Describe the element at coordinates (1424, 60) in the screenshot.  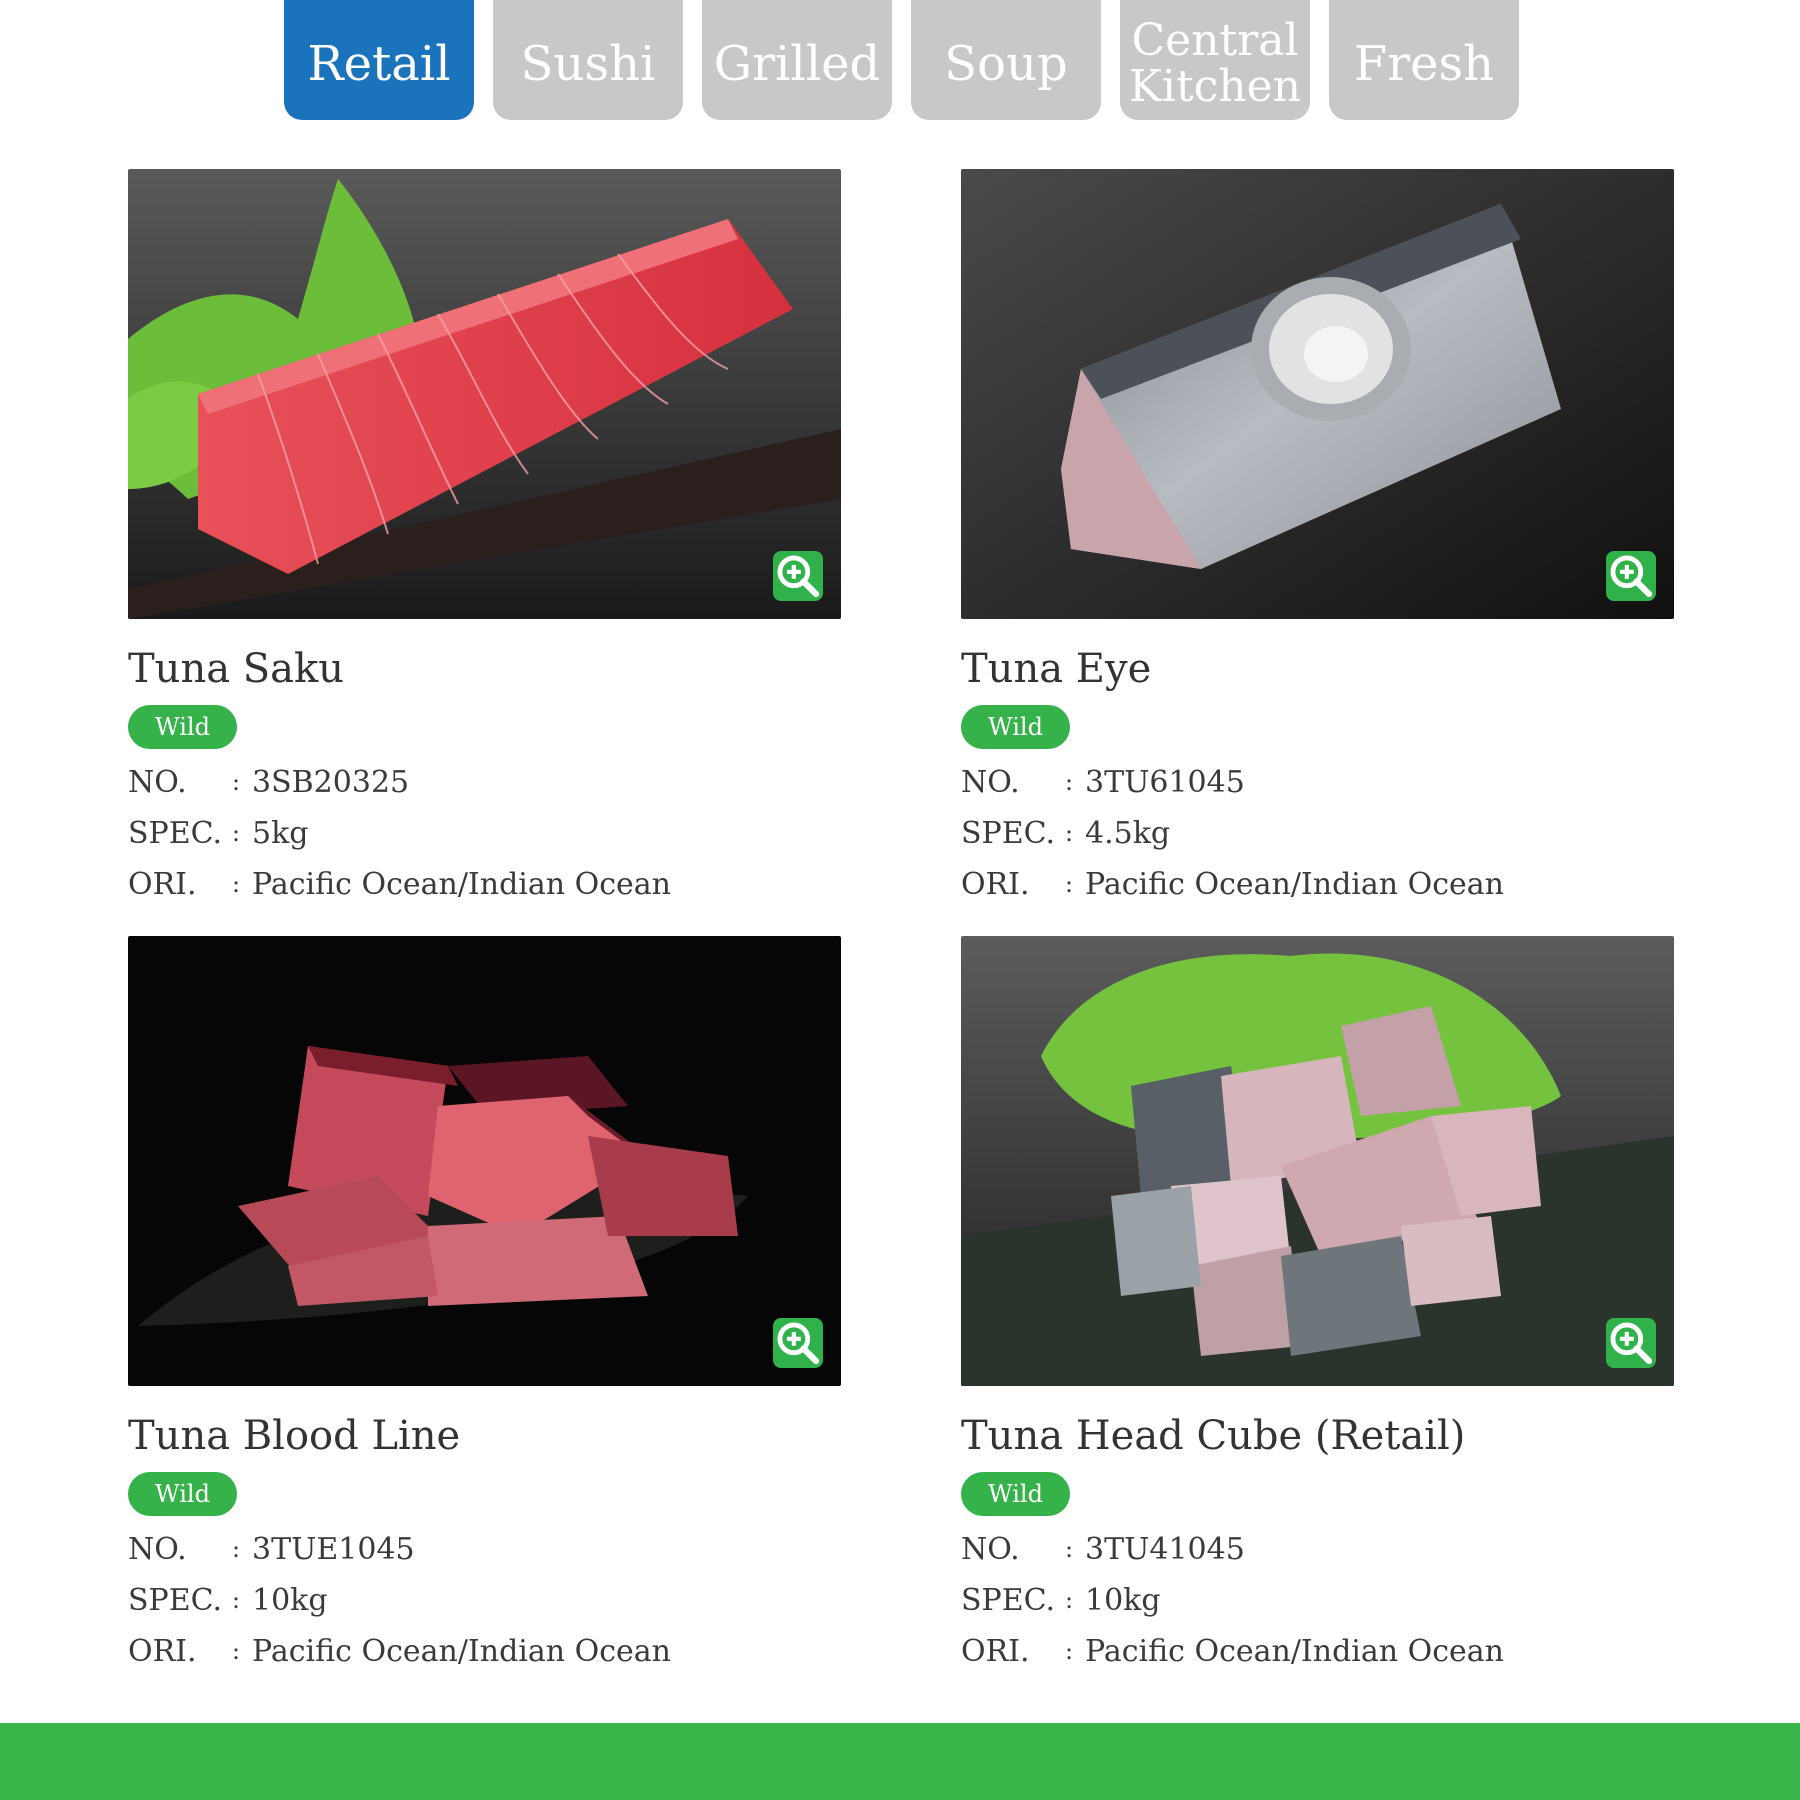
I see `tab-fresh: Fresh` at that location.